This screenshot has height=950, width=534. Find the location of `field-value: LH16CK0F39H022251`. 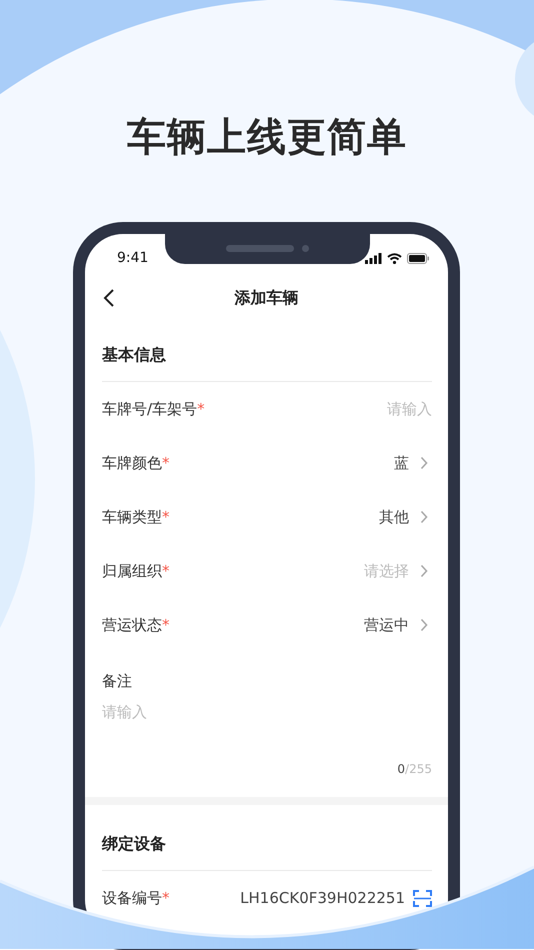

field-value: LH16CK0F39H022251 is located at coordinates (322, 898).